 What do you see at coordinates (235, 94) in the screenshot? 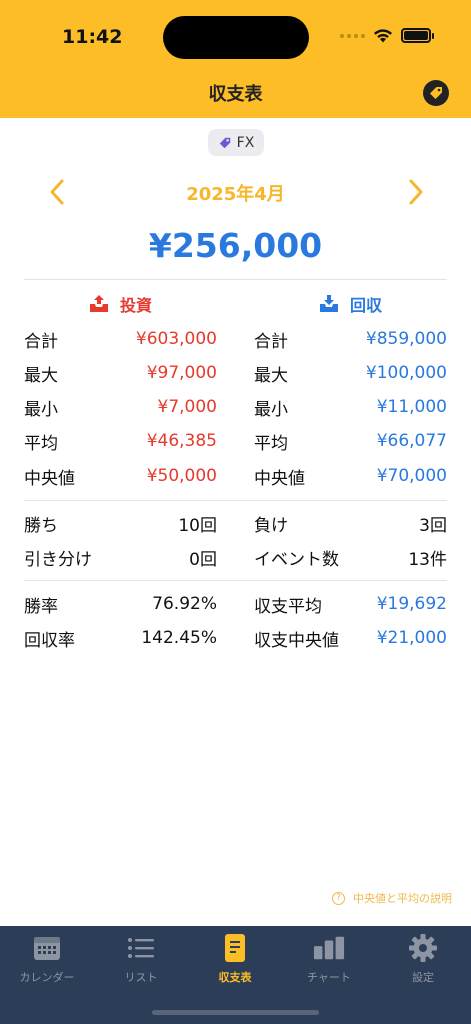
I see `page-title: 収支表` at bounding box center [235, 94].